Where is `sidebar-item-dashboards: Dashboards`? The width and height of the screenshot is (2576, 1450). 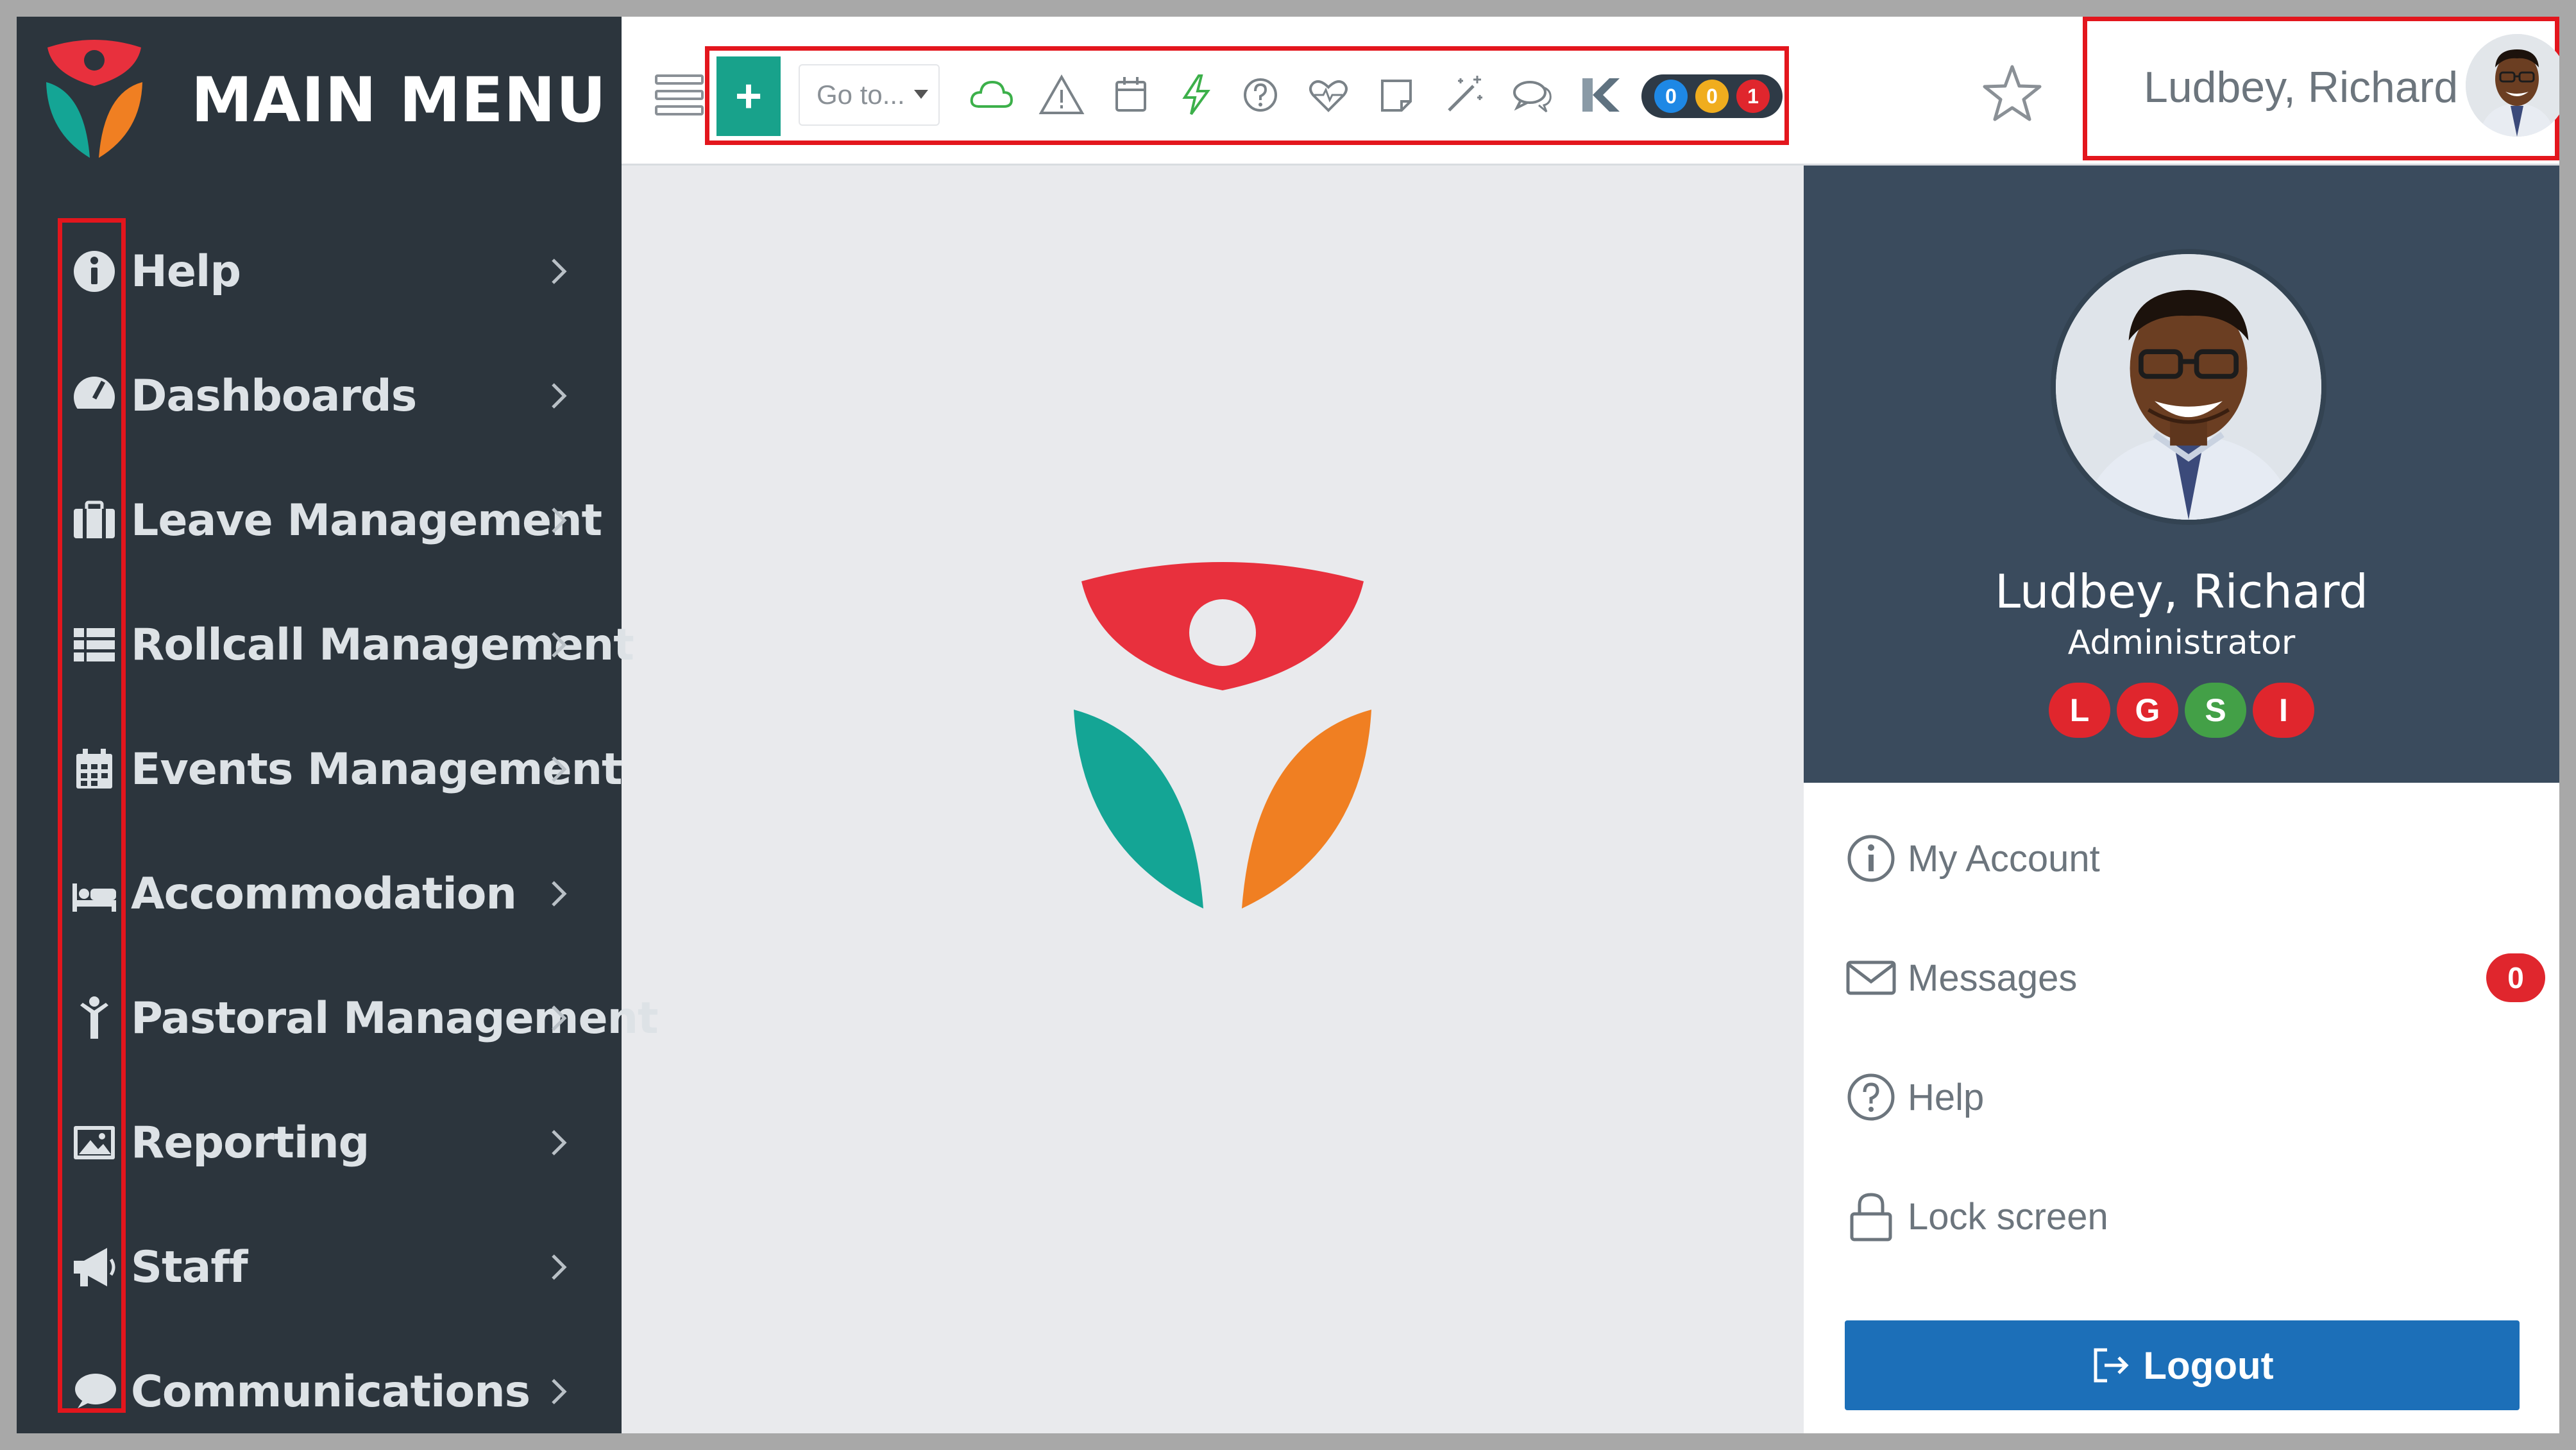
sidebar-item-dashboards: Dashboards is located at coordinates (319, 395).